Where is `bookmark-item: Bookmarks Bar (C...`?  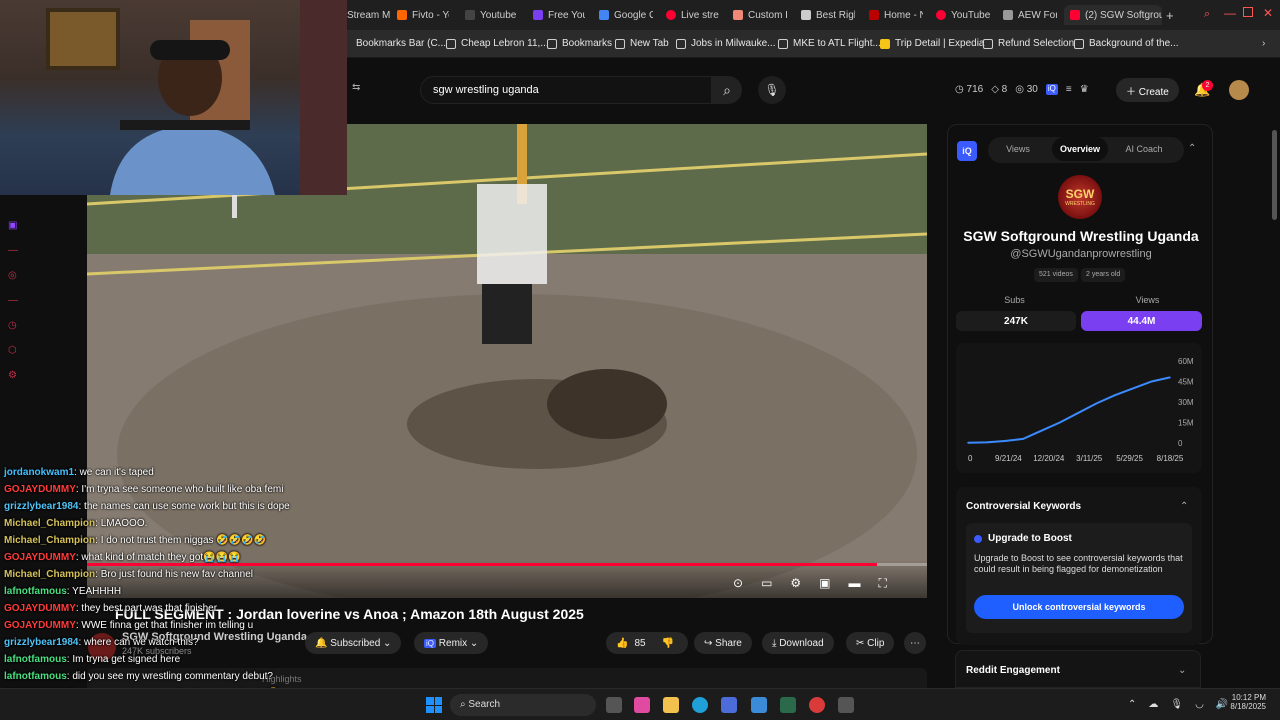 bookmark-item: Bookmarks Bar (C... is located at coordinates (401, 43).